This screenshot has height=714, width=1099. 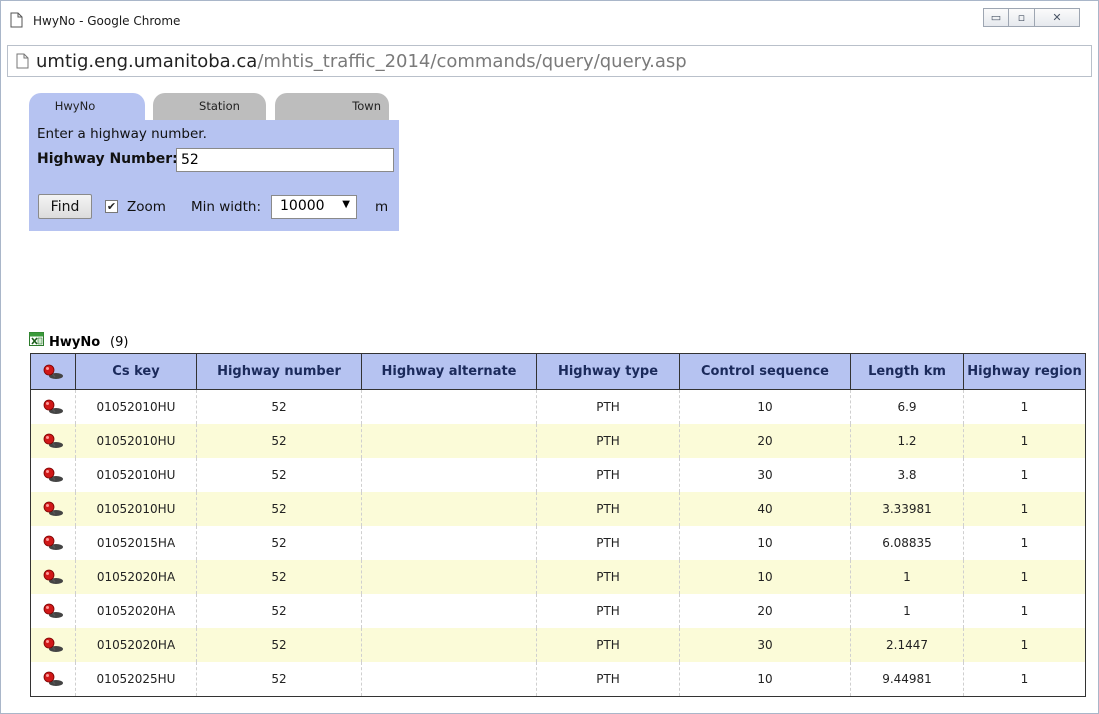 I want to click on minimize-button: ▭, so click(x=996, y=17).